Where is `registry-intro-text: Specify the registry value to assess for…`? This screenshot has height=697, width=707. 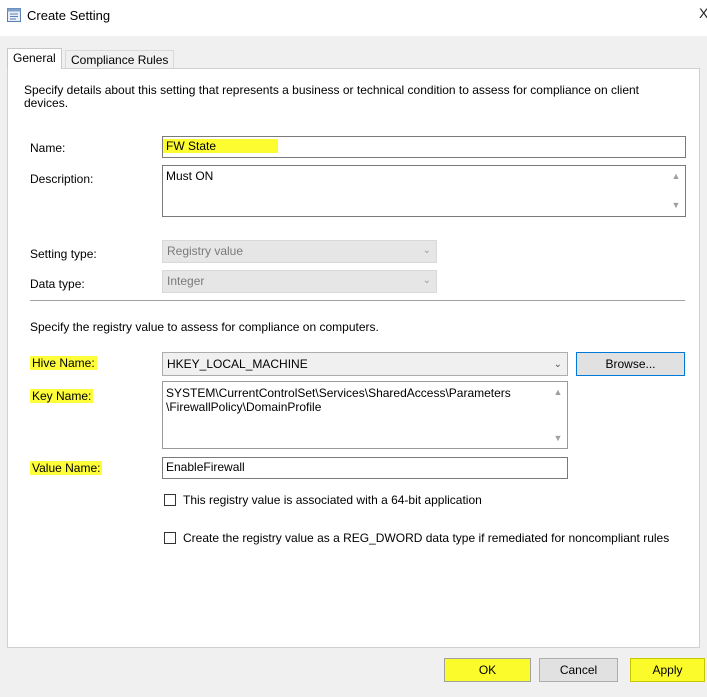 registry-intro-text: Specify the registry value to assess for… is located at coordinates (204, 327).